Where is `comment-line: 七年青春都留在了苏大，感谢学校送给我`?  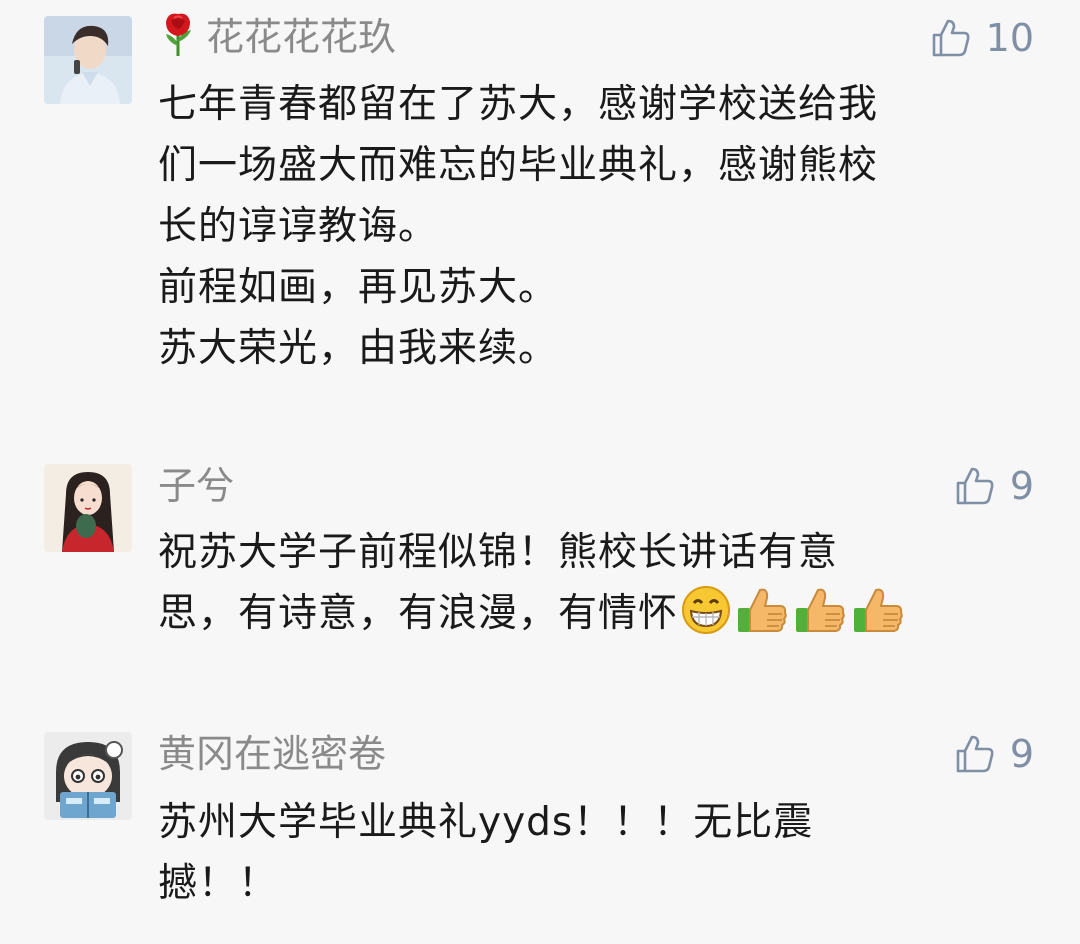 comment-line: 七年青春都留在了苏大，感谢学校送给我 is located at coordinates (518, 104).